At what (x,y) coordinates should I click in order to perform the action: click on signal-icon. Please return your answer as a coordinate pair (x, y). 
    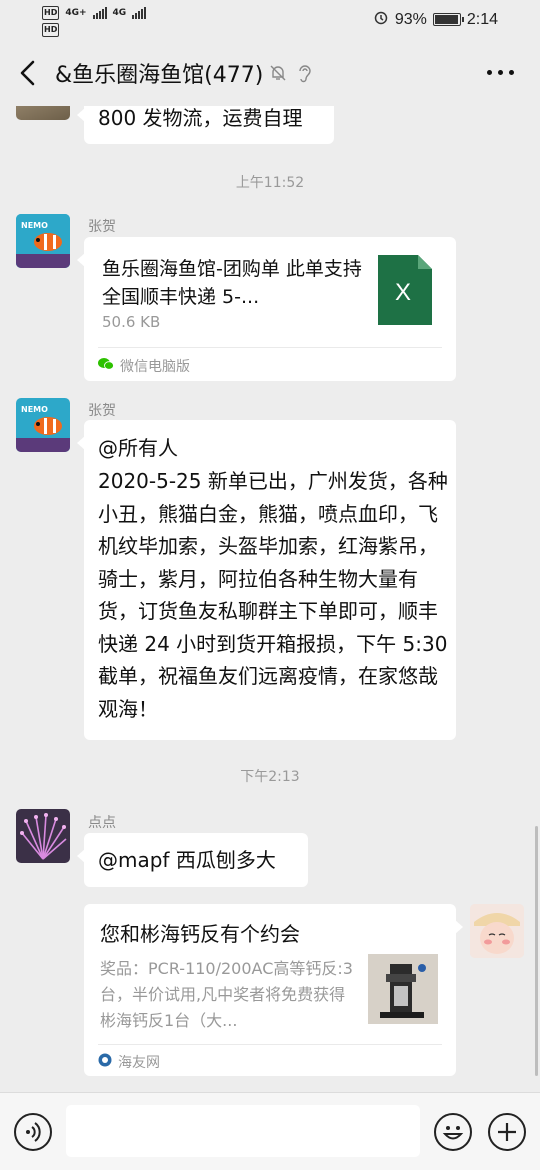
    Looking at the image, I should click on (99, 13).